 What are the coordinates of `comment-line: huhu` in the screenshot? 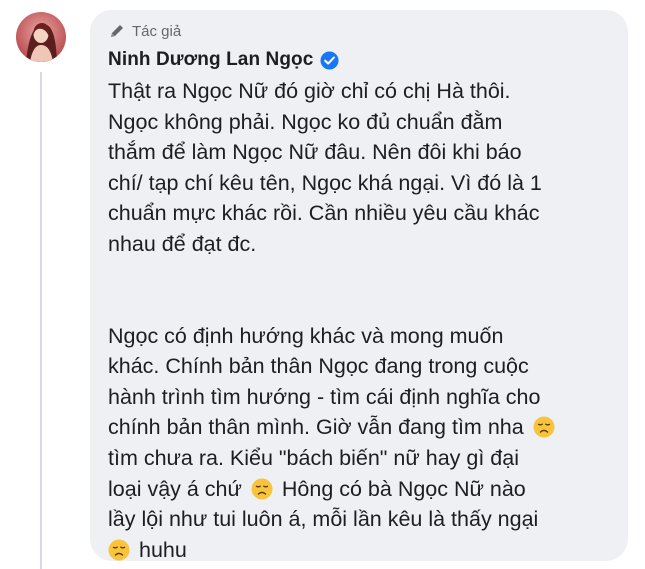 It's located at (359, 550).